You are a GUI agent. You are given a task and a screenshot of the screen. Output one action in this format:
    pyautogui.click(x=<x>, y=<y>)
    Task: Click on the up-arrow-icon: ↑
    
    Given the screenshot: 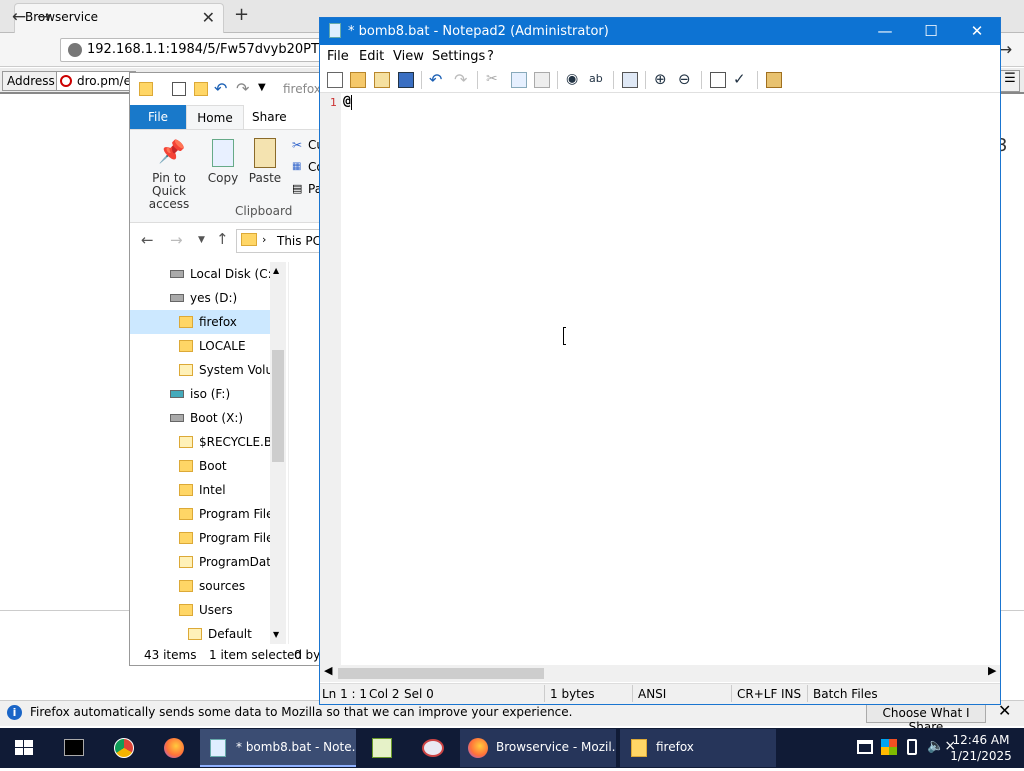 What is the action you would take?
    pyautogui.click(x=222, y=239)
    